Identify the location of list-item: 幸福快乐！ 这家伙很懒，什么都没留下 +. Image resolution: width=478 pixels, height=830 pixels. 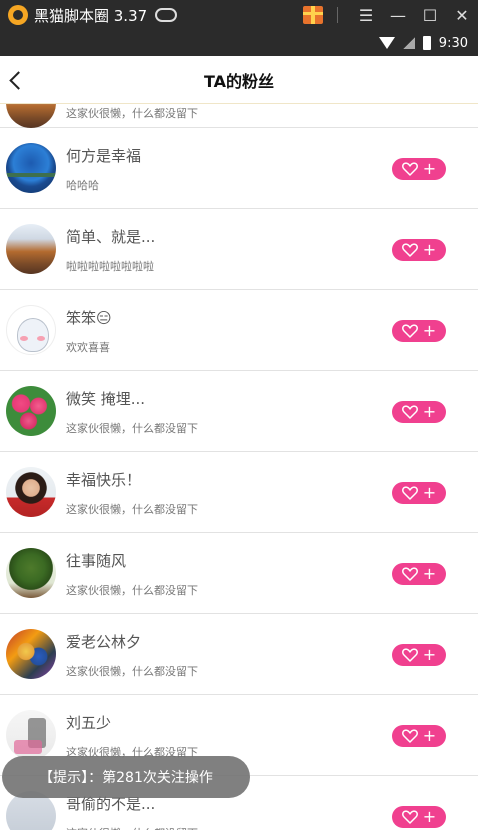
(239, 492).